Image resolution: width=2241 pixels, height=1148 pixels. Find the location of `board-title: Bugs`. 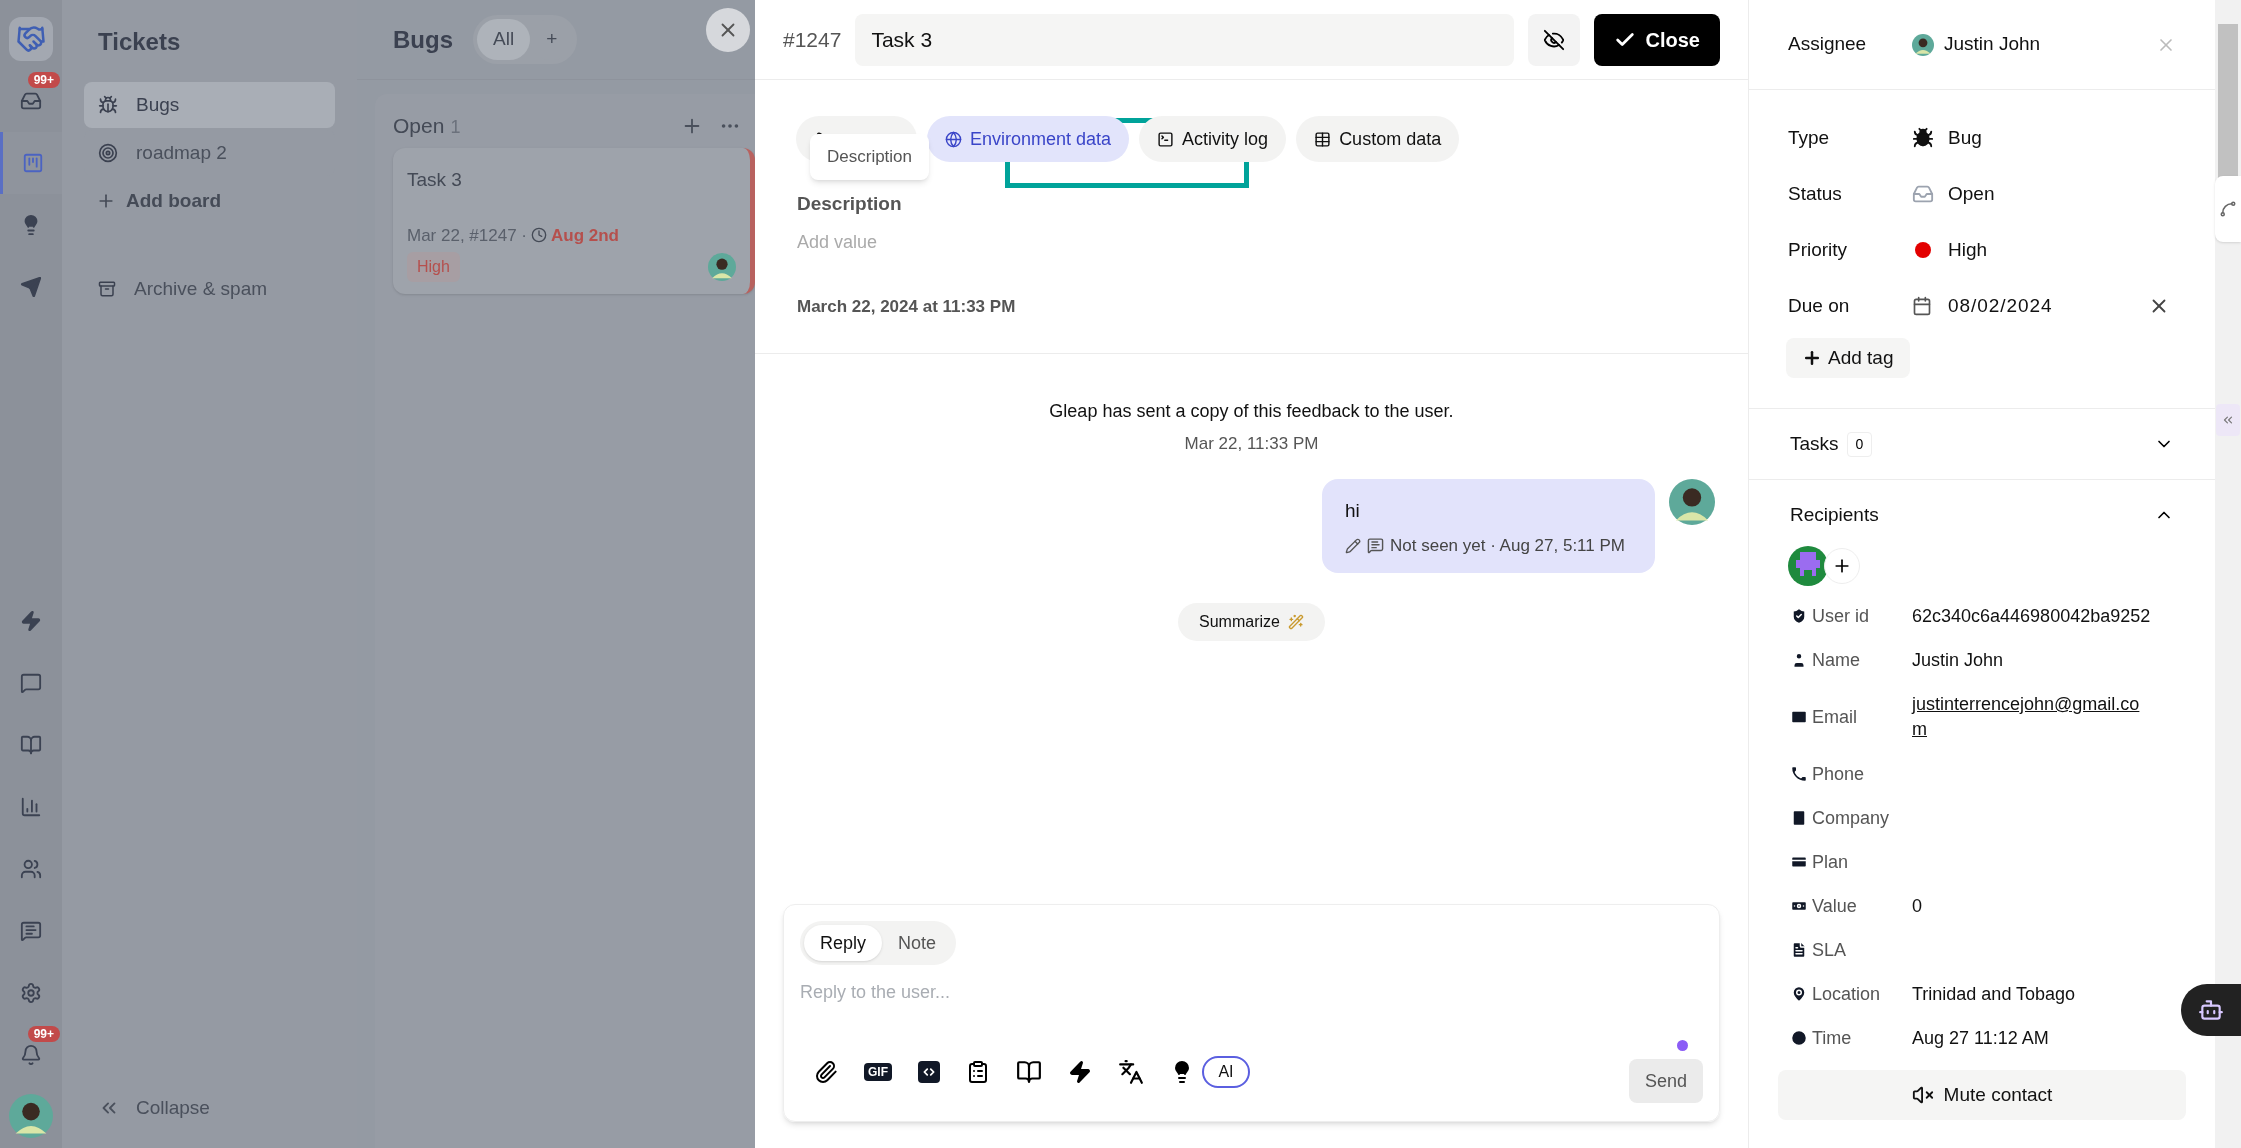

board-title: Bugs is located at coordinates (423, 39).